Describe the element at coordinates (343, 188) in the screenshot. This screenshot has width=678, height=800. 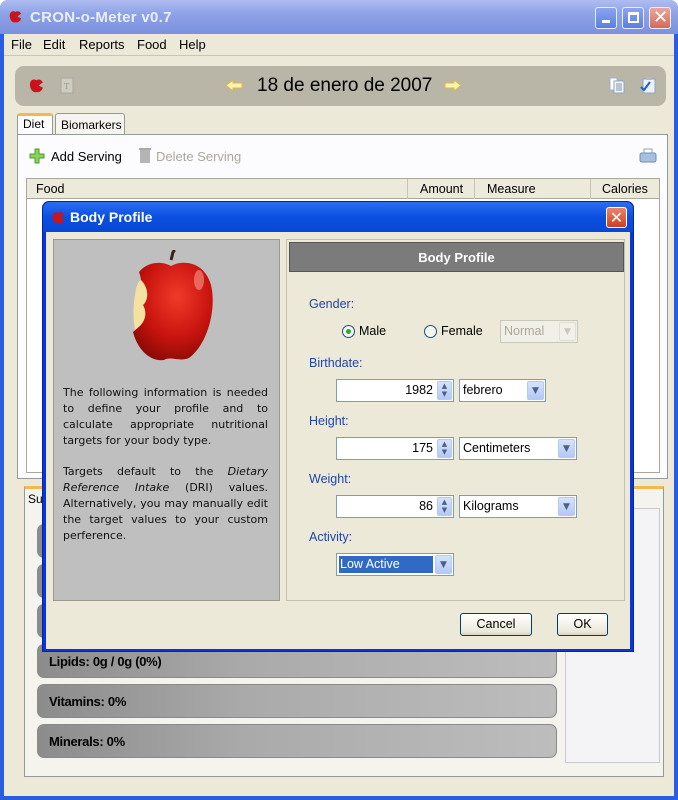
I see `food-table-header: Food Amount Measure Calories` at that location.